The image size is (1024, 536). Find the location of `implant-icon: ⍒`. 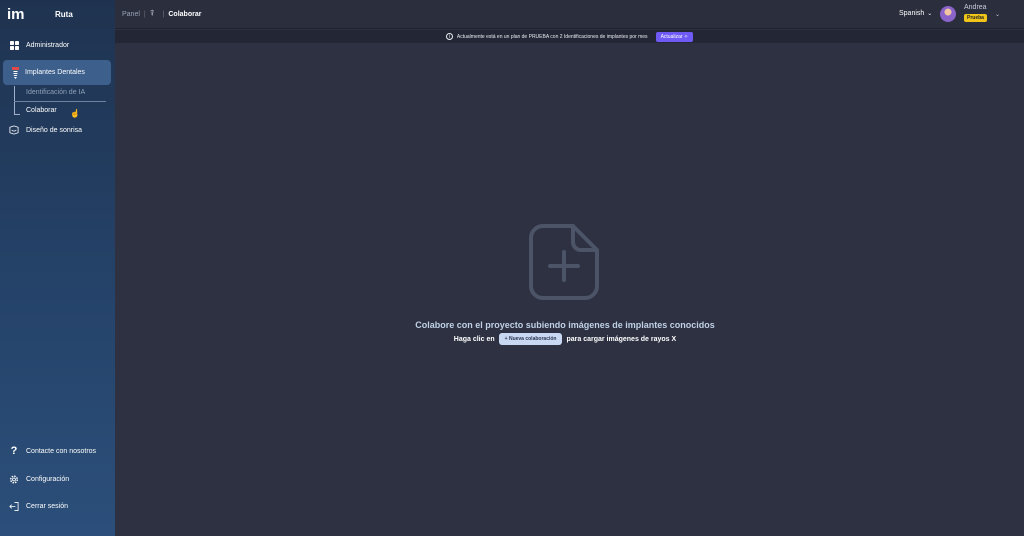

implant-icon: ⍒ is located at coordinates (152, 13).